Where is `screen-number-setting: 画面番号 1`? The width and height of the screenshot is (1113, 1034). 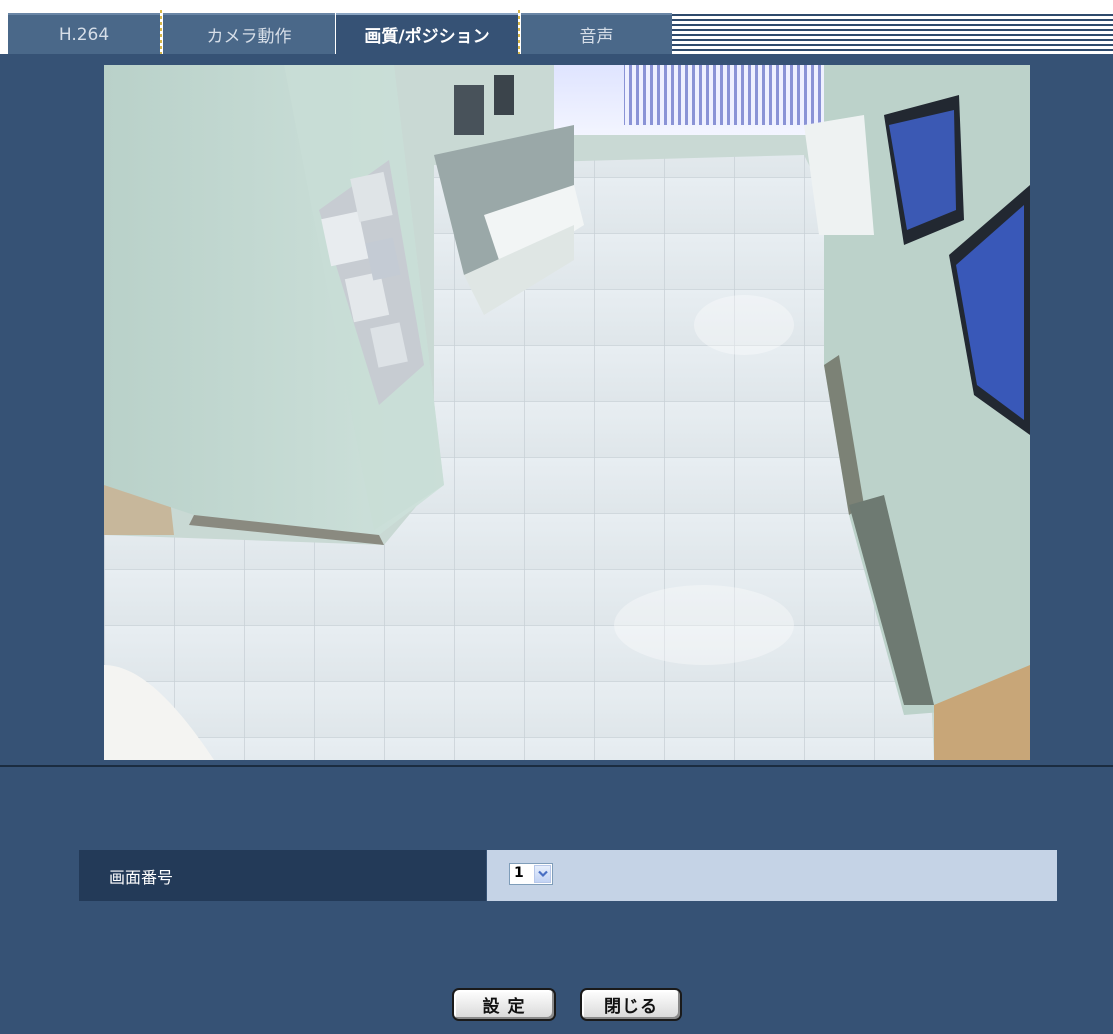 screen-number-setting: 画面番号 1 is located at coordinates (568, 875).